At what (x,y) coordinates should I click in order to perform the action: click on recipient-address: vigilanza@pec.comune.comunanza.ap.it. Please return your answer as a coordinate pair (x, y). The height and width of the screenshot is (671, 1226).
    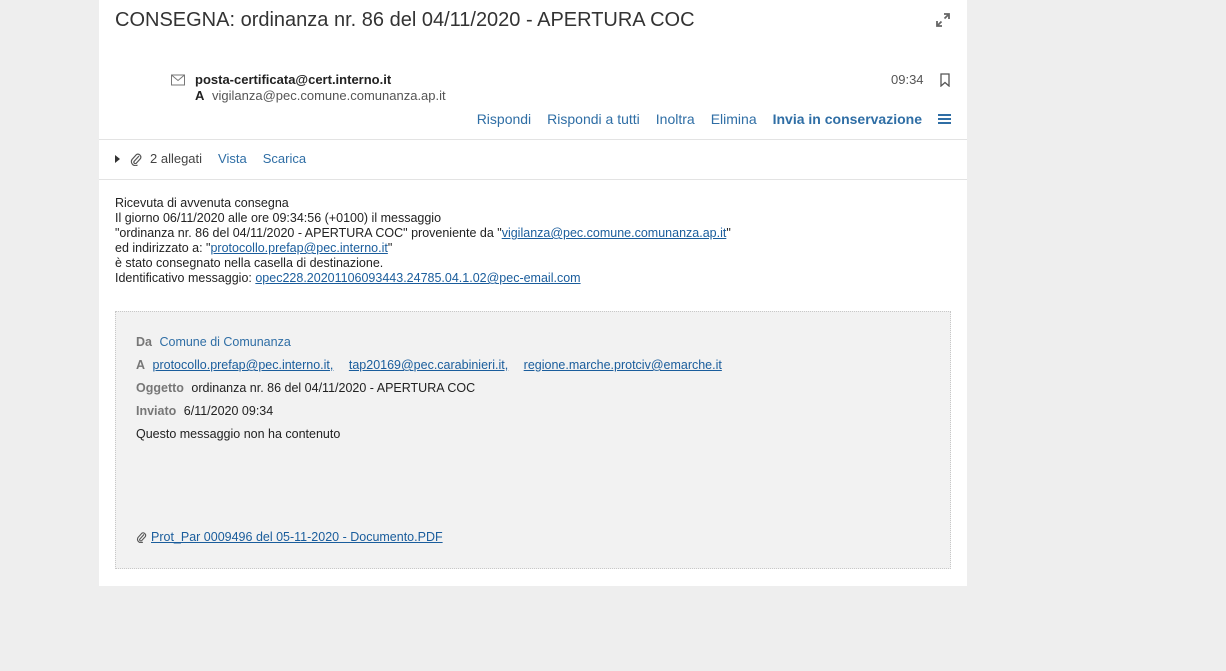
    Looking at the image, I should click on (329, 95).